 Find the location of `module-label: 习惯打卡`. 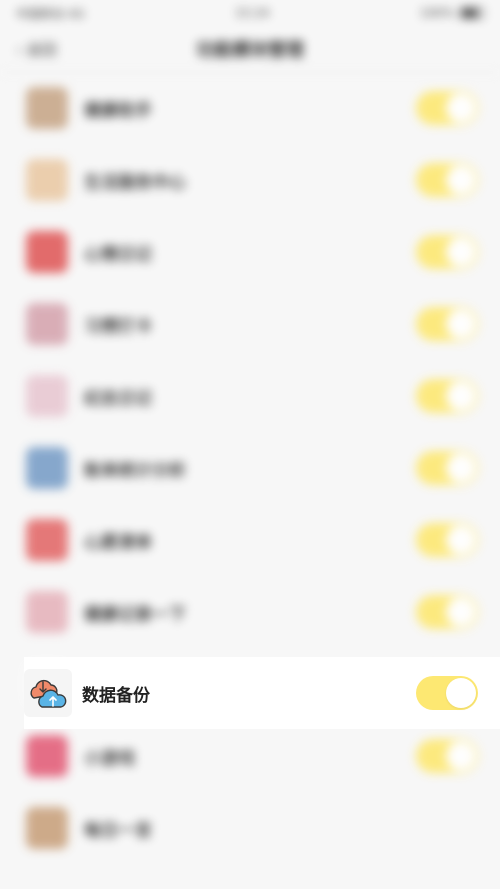

module-label: 习惯打卡 is located at coordinates (118, 326).